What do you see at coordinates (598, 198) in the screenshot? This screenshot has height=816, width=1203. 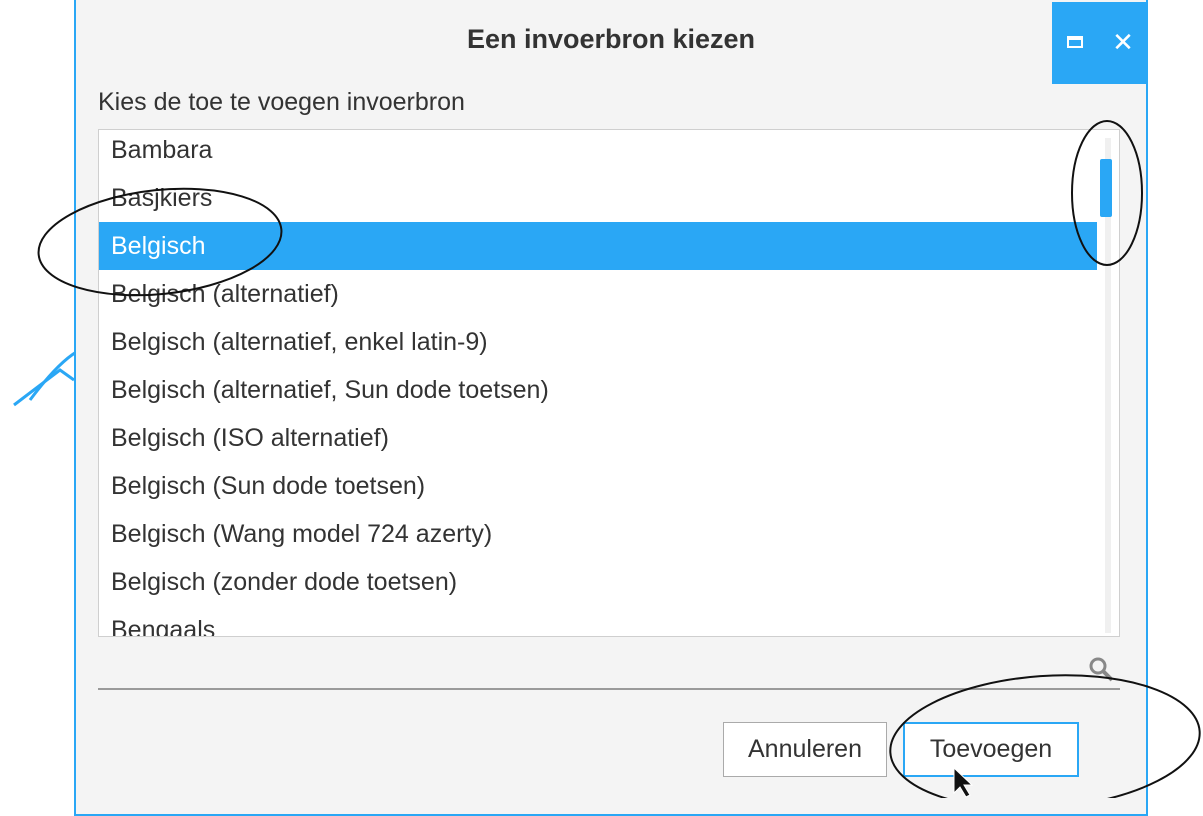 I see `list-item: Basjkiers` at bounding box center [598, 198].